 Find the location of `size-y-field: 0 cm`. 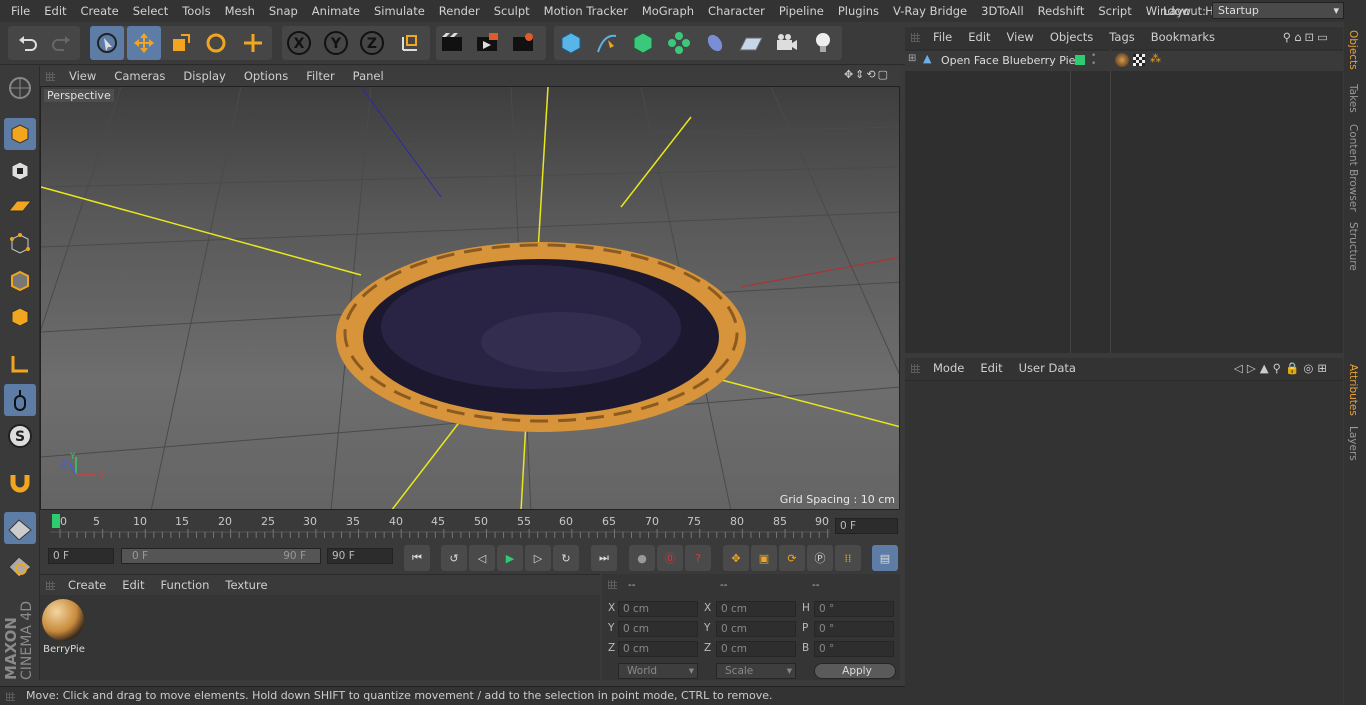

size-y-field: 0 cm is located at coordinates (756, 629).